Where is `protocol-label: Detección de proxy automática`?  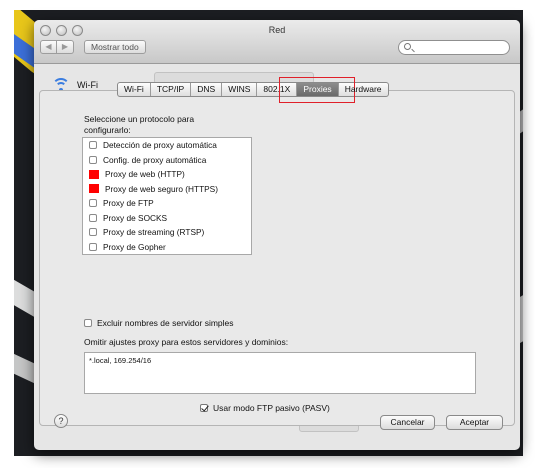
protocol-label: Detección de proxy automática is located at coordinates (160, 145).